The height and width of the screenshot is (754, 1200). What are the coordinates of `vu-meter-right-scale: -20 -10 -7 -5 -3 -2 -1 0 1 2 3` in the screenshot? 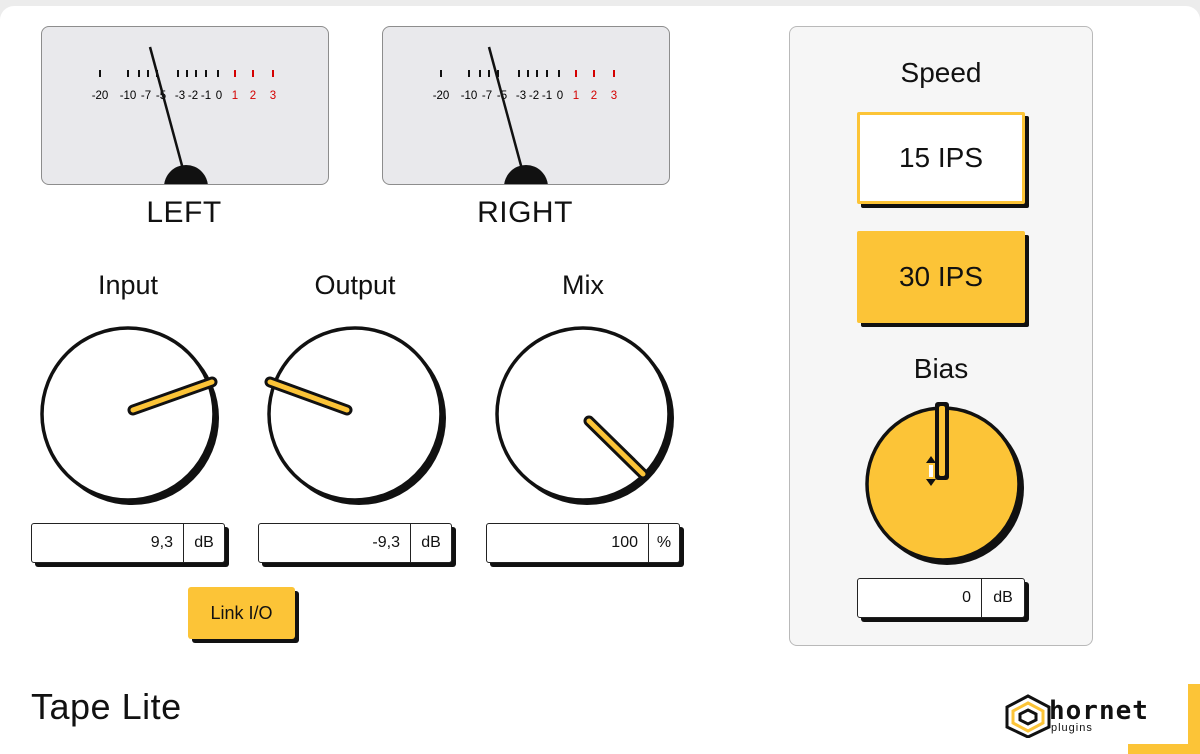 It's located at (525, 115).